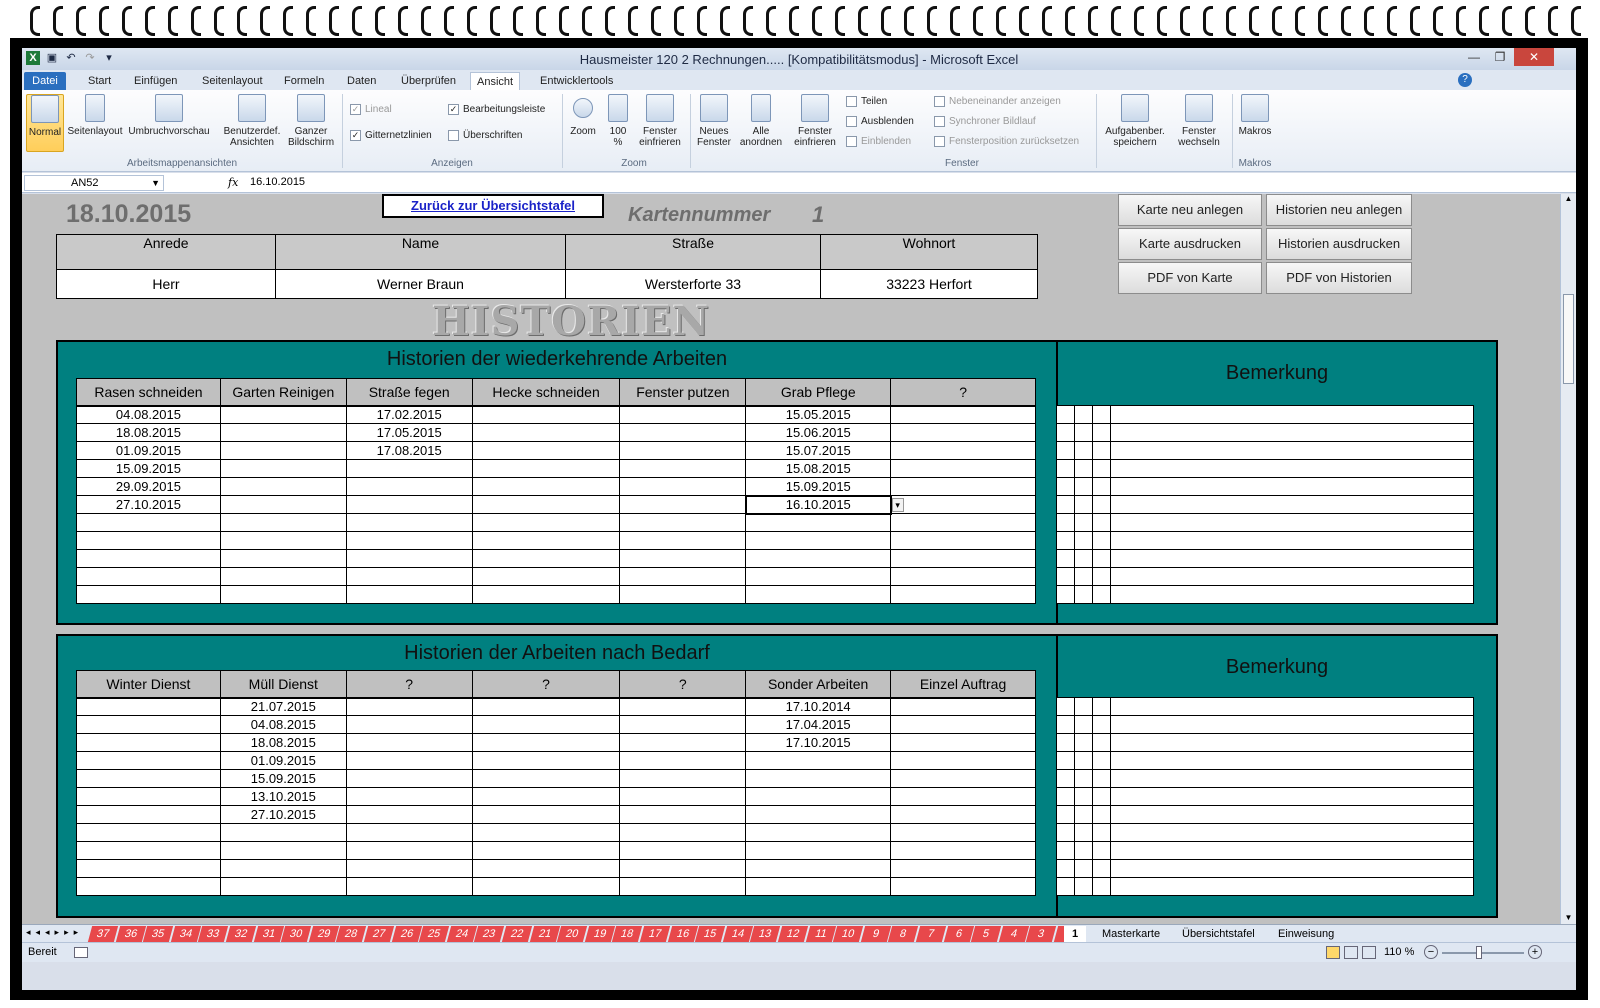  Describe the element at coordinates (818, 432) in the screenshot. I see `date-cell: 15.06.2015` at that location.